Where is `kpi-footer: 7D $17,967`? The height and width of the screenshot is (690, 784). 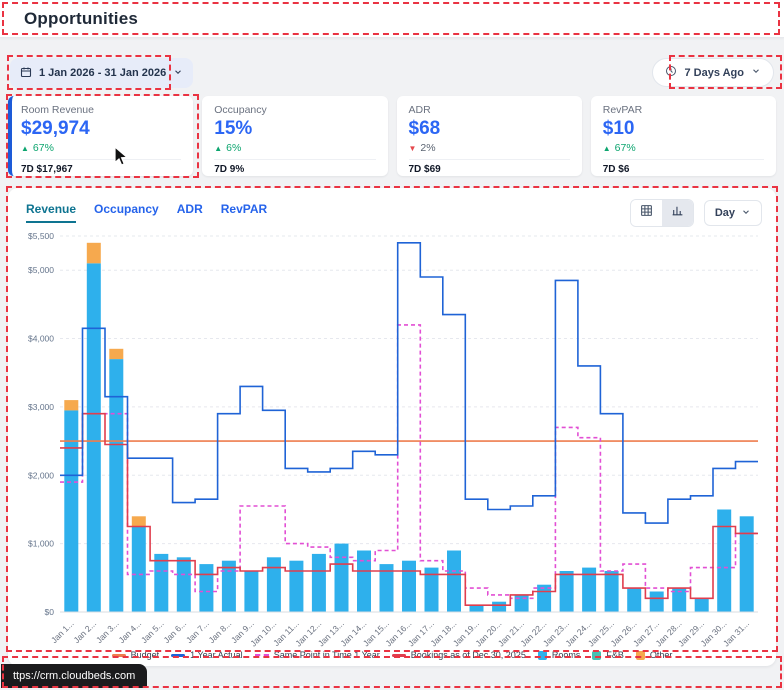 kpi-footer: 7D $17,967 is located at coordinates (101, 167).